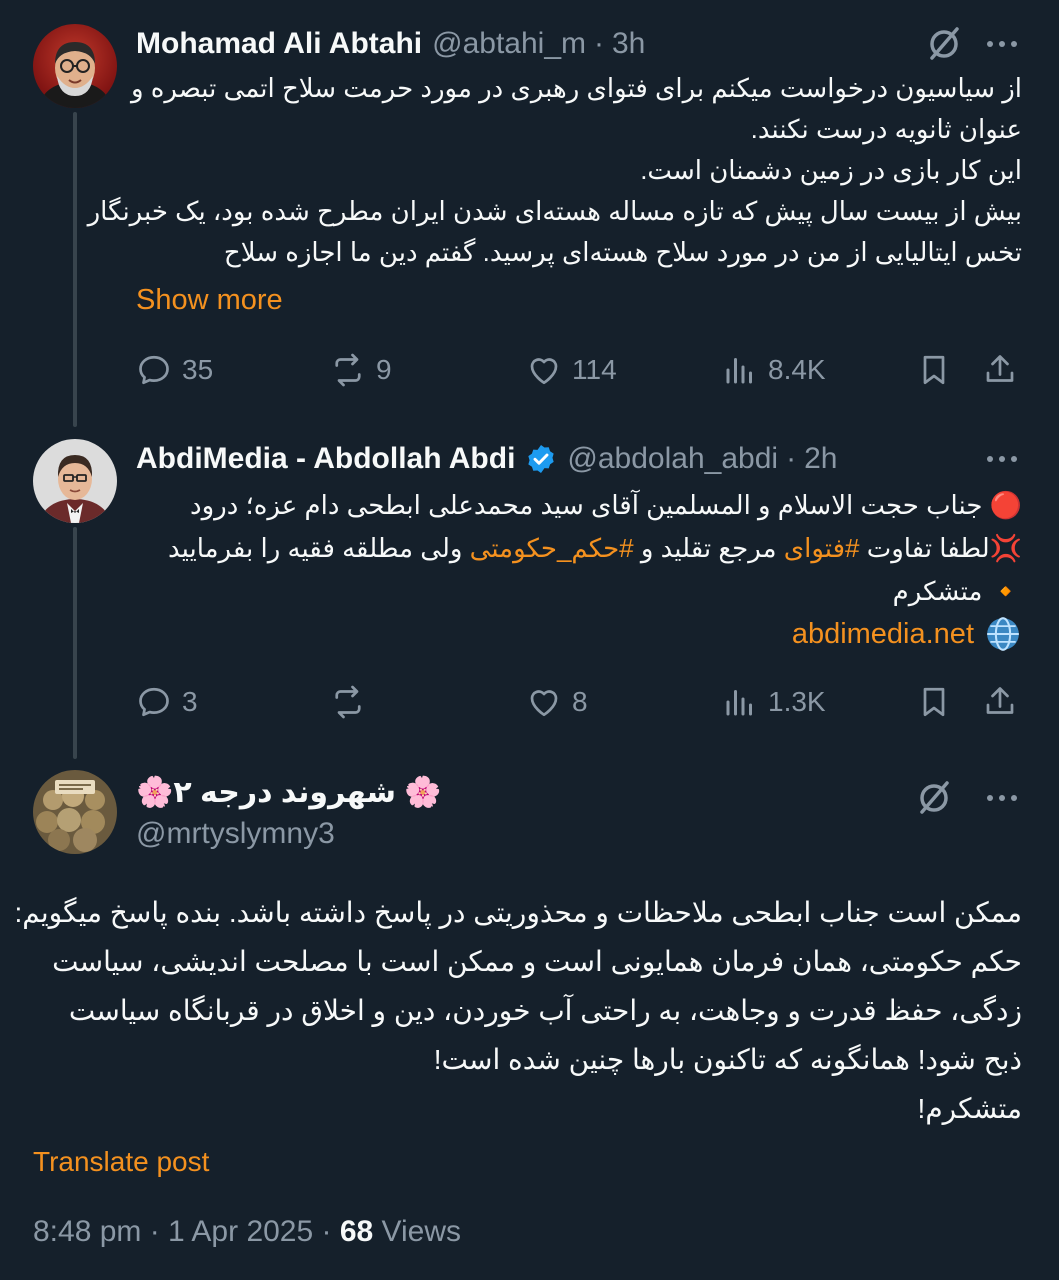  I want to click on post-time: 2h, so click(820, 459).